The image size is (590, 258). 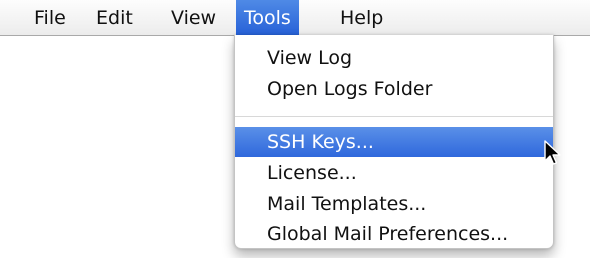 I want to click on menu-bar: File Edit View Tools Help, so click(x=295, y=18).